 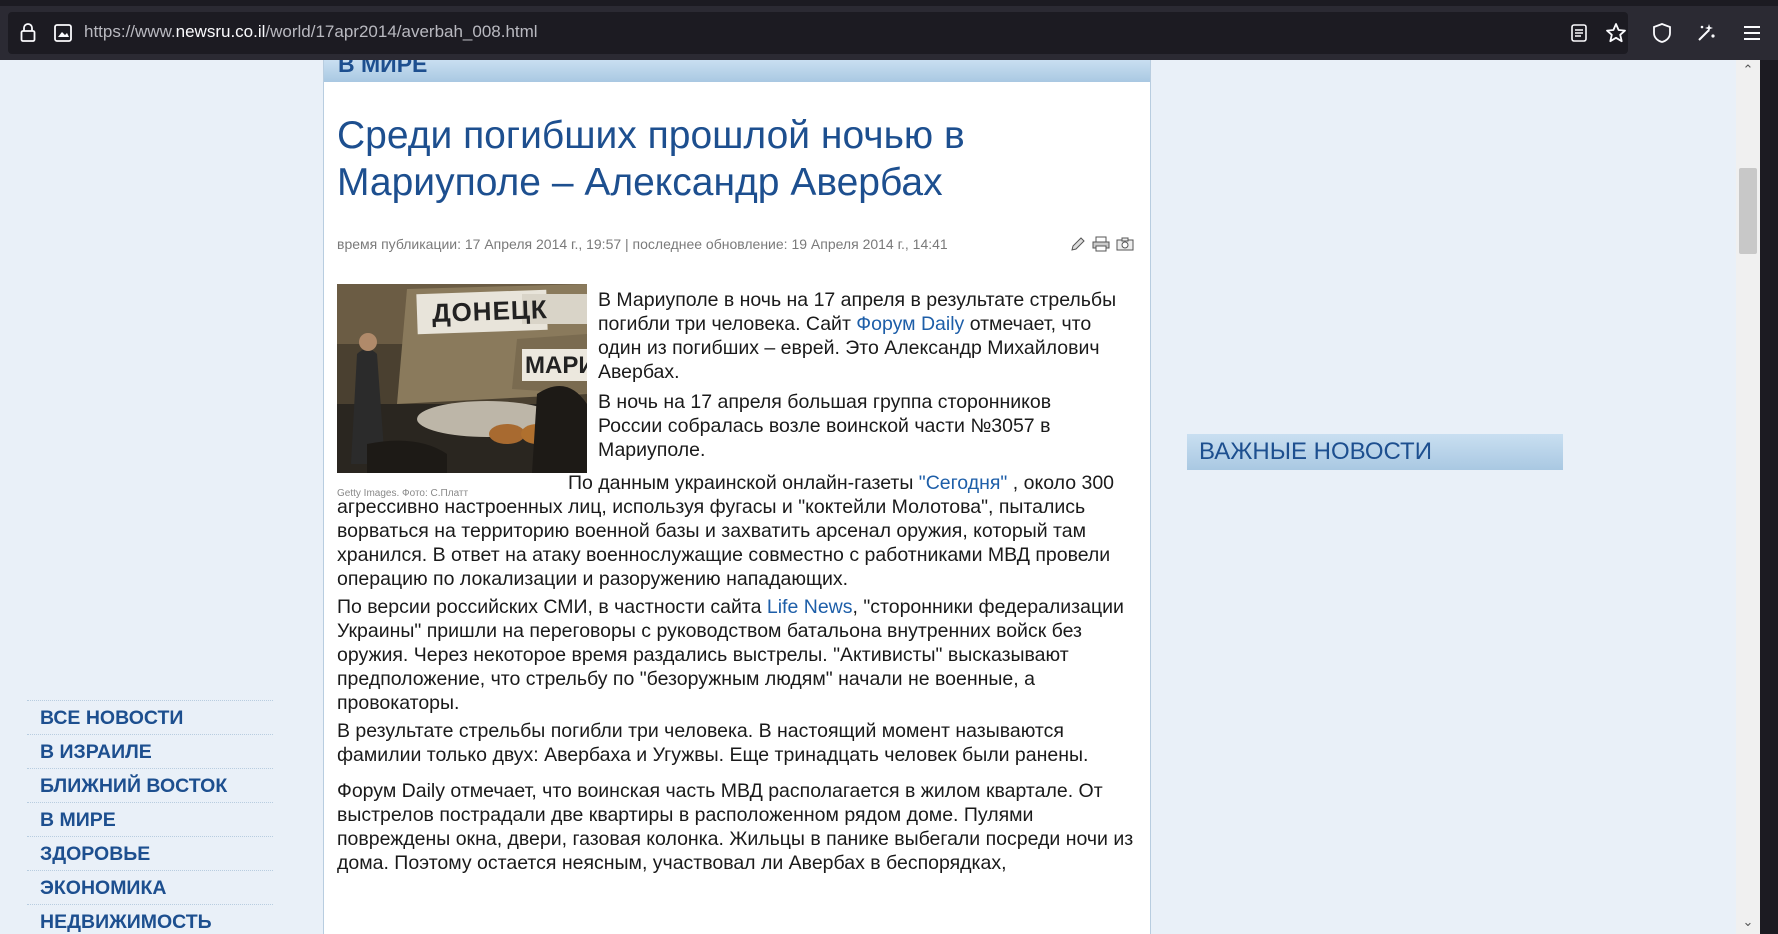 What do you see at coordinates (1125, 245) in the screenshot?
I see `camera-icon` at bounding box center [1125, 245].